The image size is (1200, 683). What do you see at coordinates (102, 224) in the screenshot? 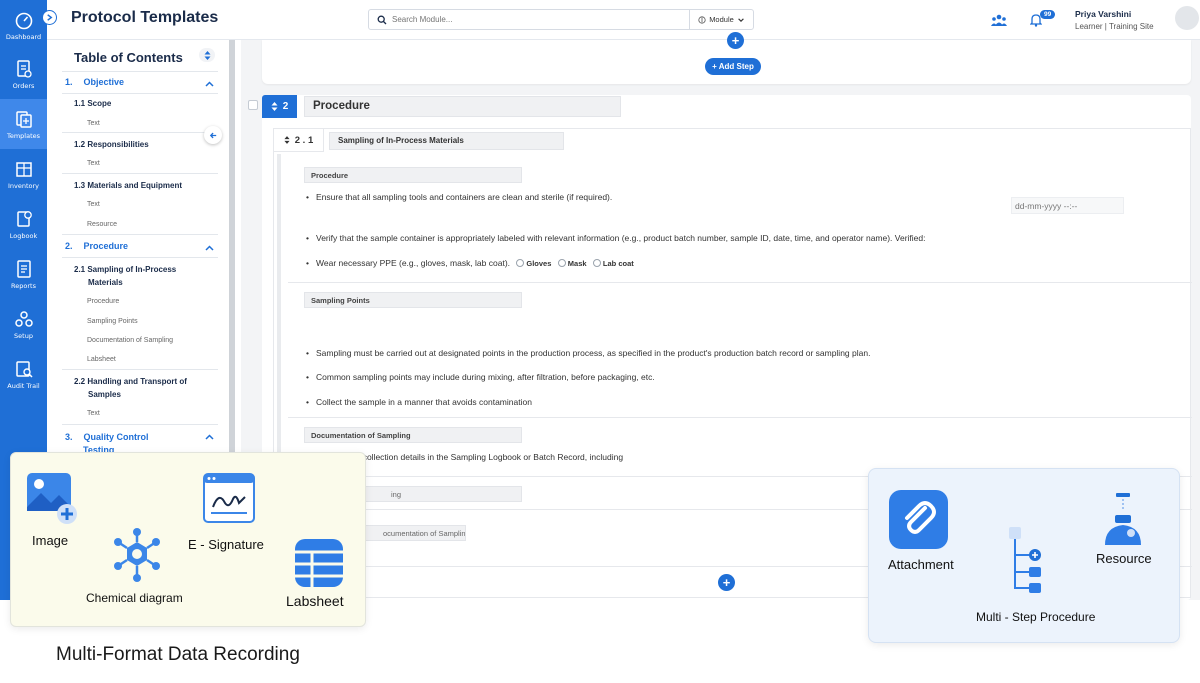
I see `toc-leaf: Resource` at bounding box center [102, 224].